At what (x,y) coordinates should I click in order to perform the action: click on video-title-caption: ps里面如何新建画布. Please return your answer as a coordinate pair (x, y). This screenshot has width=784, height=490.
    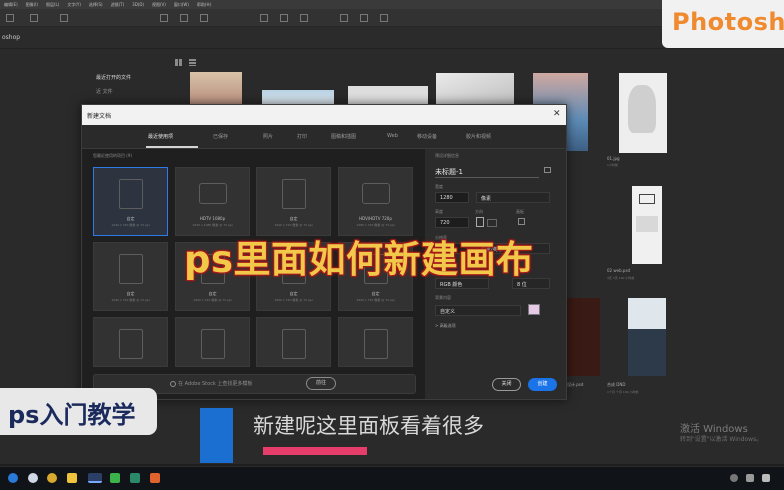
    Looking at the image, I should click on (359, 259).